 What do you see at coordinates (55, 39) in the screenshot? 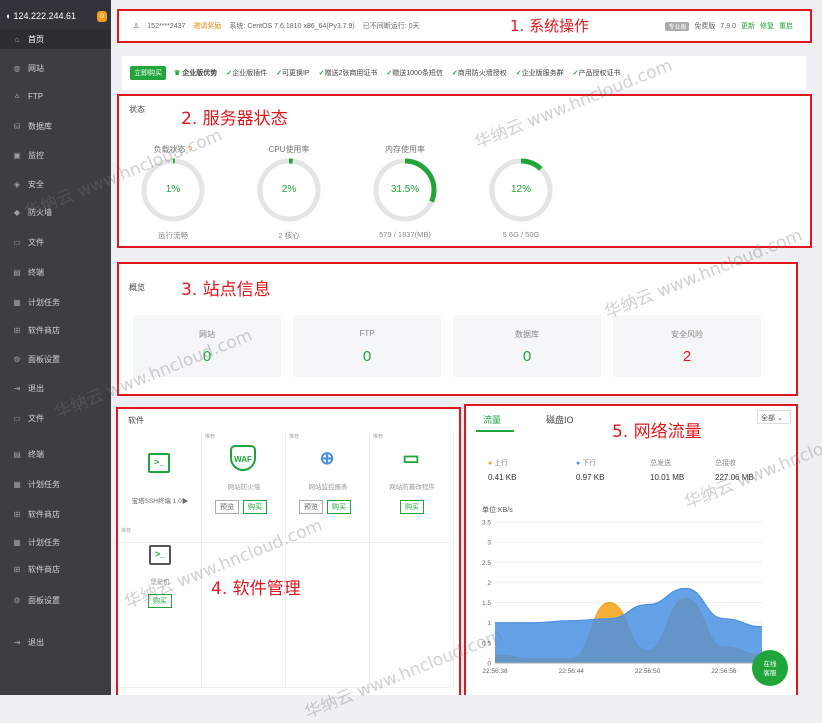
I see `sidebar-item-0: ⌂ 首页` at bounding box center [55, 39].